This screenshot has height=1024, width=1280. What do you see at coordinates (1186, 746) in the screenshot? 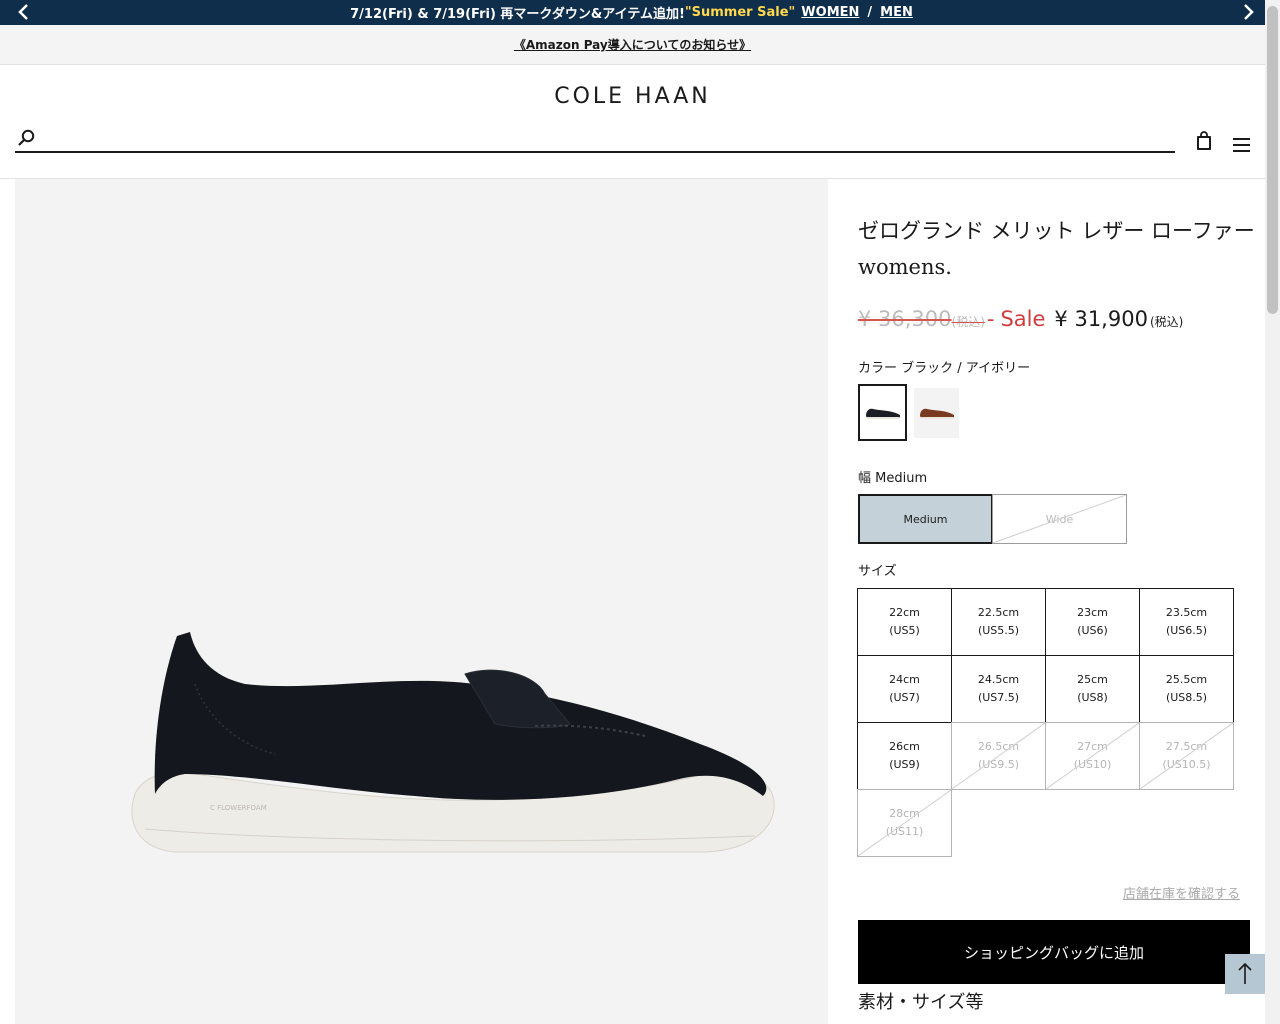
I see `size-cm: 27.5cm` at bounding box center [1186, 746].